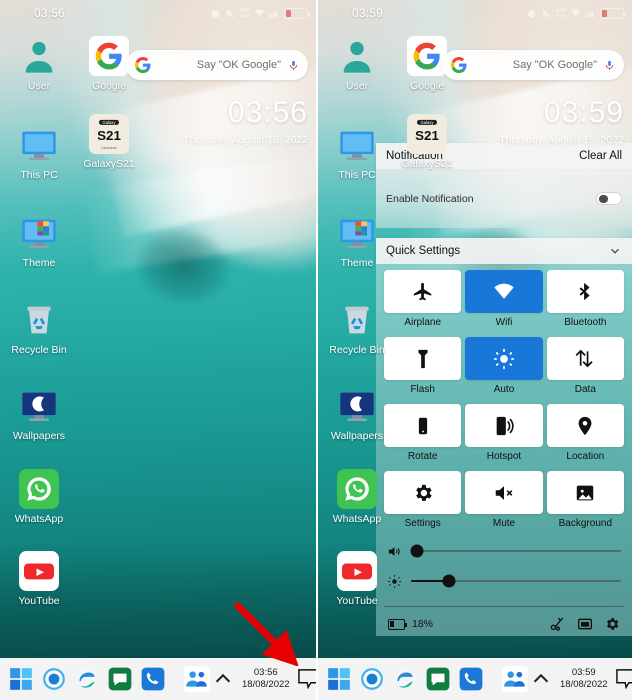 This screenshot has width=632, height=700. I want to click on whatsapp-icon, so click(357, 488).